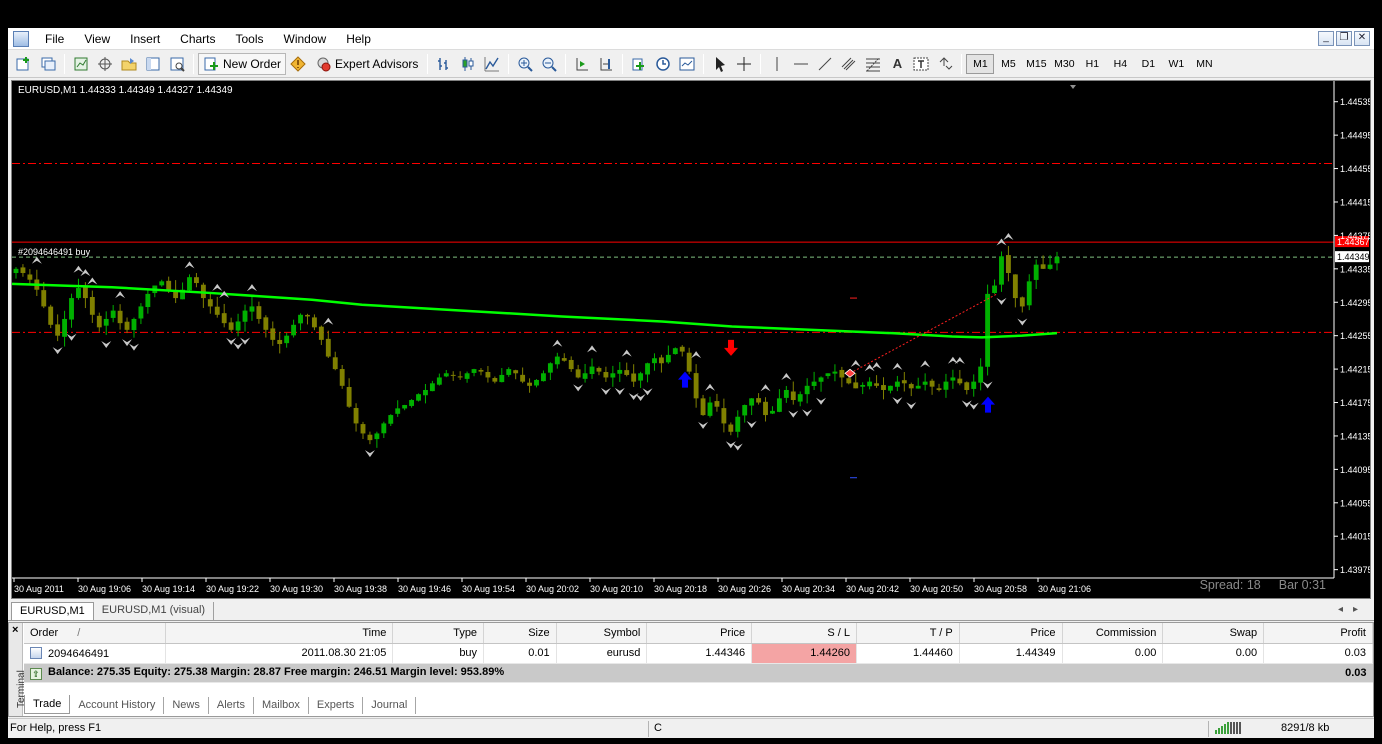  Describe the element at coordinates (980, 63) in the screenshot. I see `timeframe-m1: M1` at that location.